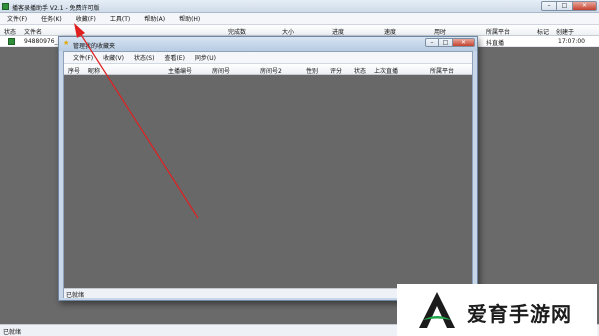 The image size is (599, 336). Describe the element at coordinates (86, 18) in the screenshot. I see `menu-favorites: 收藏(F)` at that location.